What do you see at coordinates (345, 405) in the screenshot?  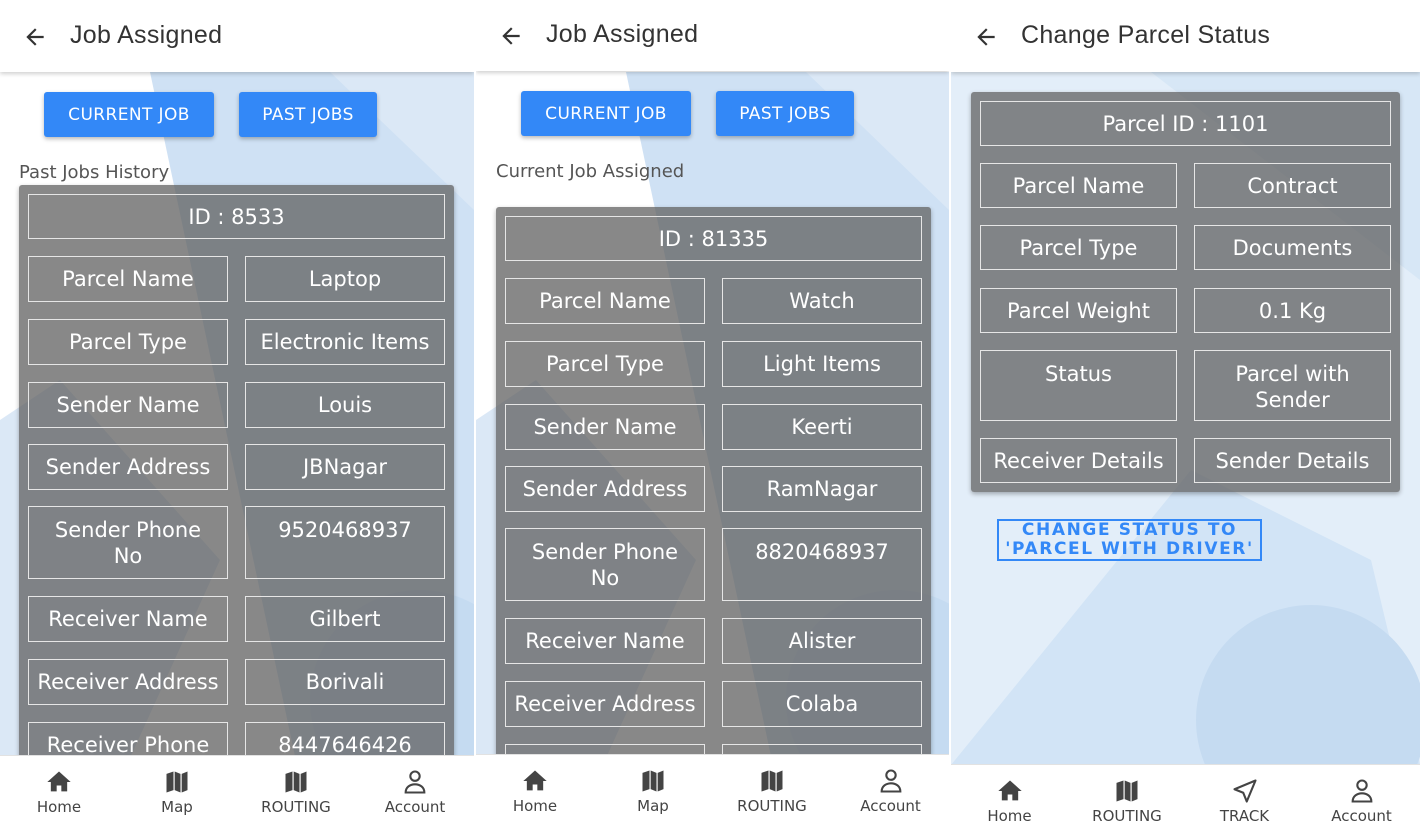 I see `sender-name-value: Louis` at bounding box center [345, 405].